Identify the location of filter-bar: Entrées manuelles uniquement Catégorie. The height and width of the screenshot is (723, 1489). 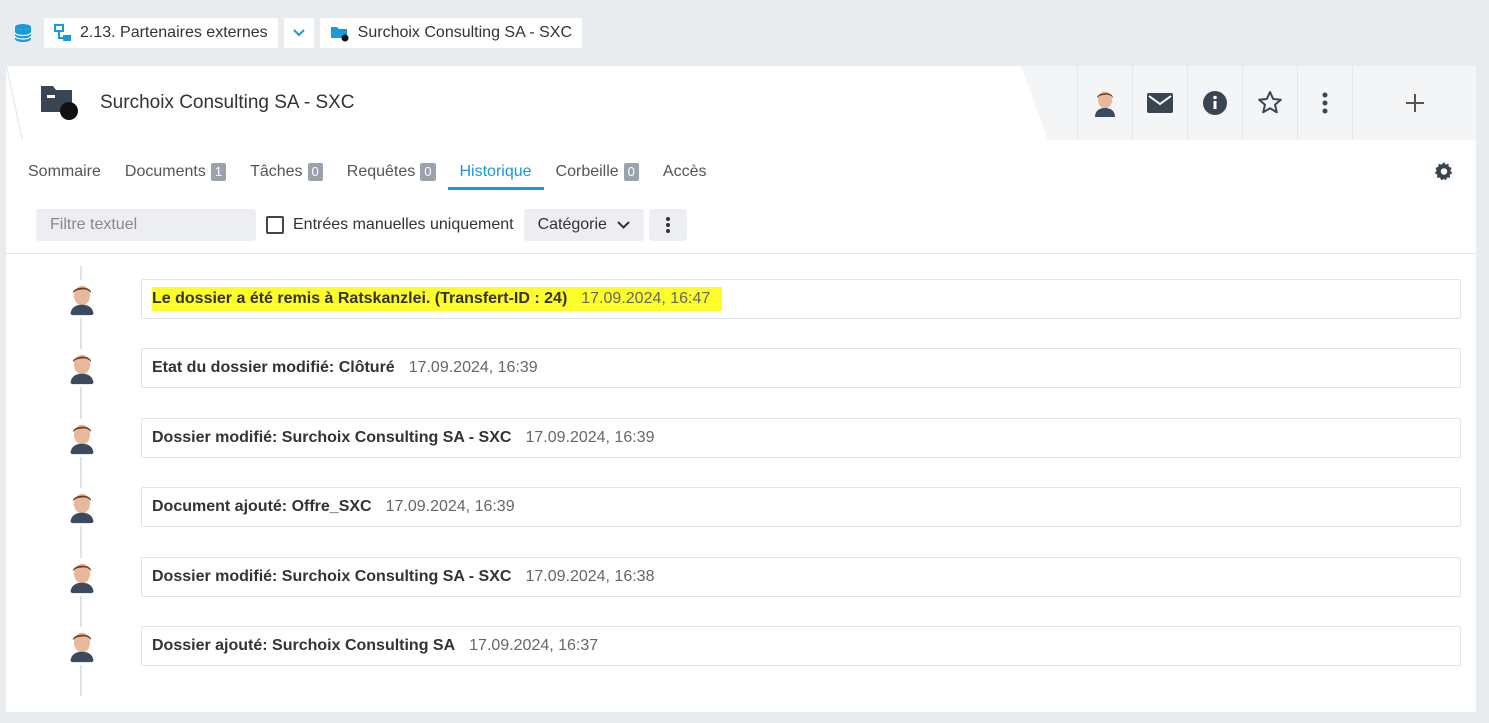
(361, 225).